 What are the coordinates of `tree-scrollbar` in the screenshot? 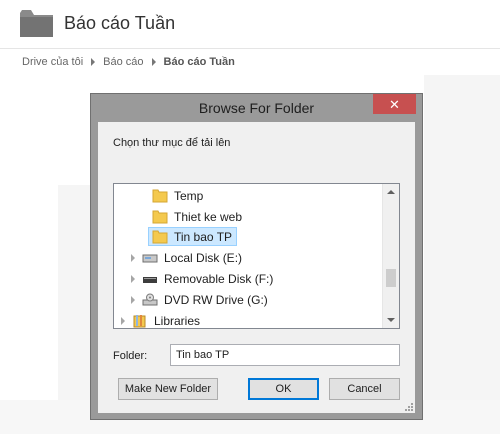 It's located at (390, 256).